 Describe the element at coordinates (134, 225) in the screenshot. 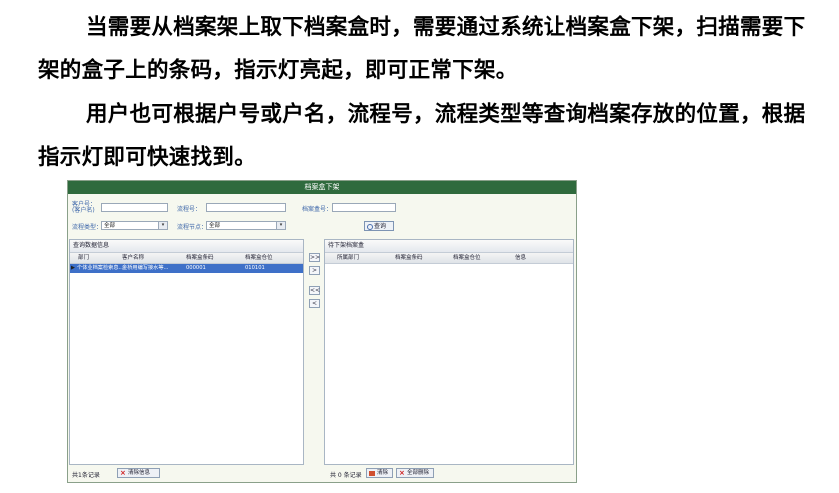

I see `process-type-select: 全部 ▾` at that location.